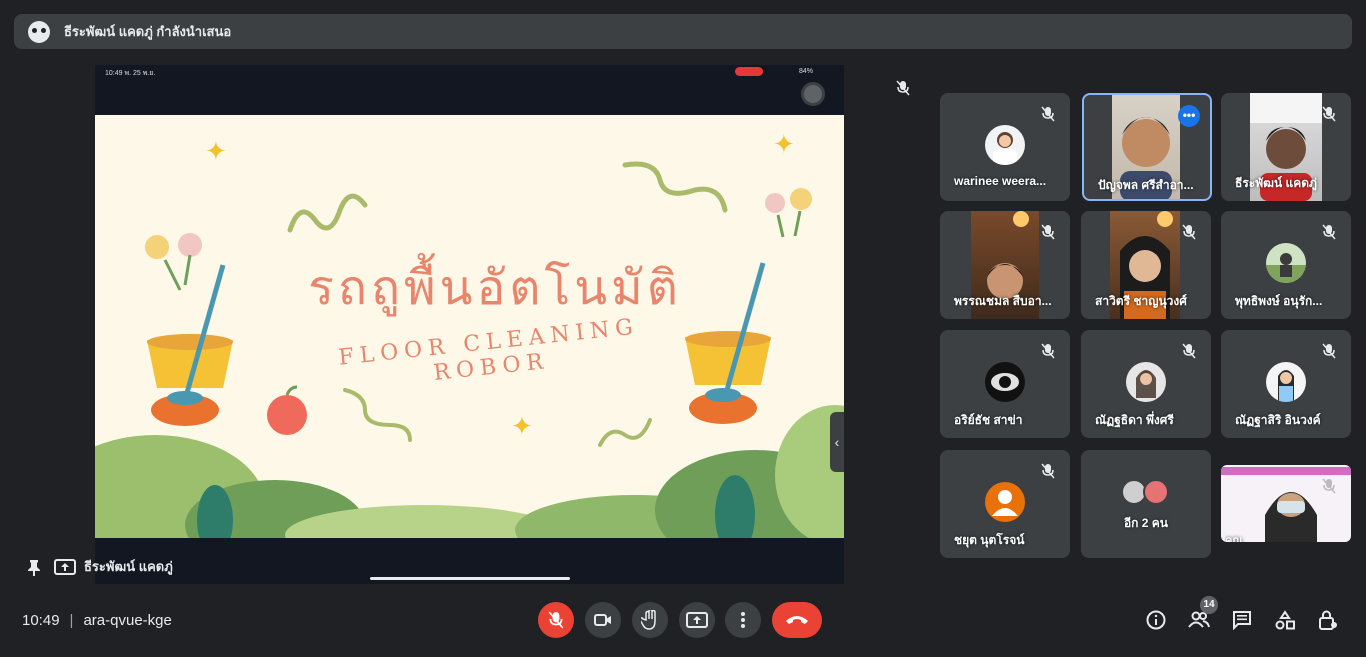  What do you see at coordinates (1141, 301) in the screenshot?
I see `participant-name: สาวิตรี ชาญนุวงศ์` at bounding box center [1141, 301].